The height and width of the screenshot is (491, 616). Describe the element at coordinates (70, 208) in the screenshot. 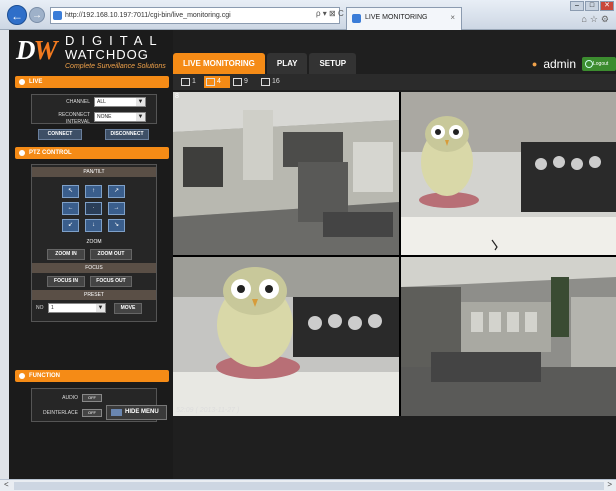

I see `ptz-left-button: ←` at that location.